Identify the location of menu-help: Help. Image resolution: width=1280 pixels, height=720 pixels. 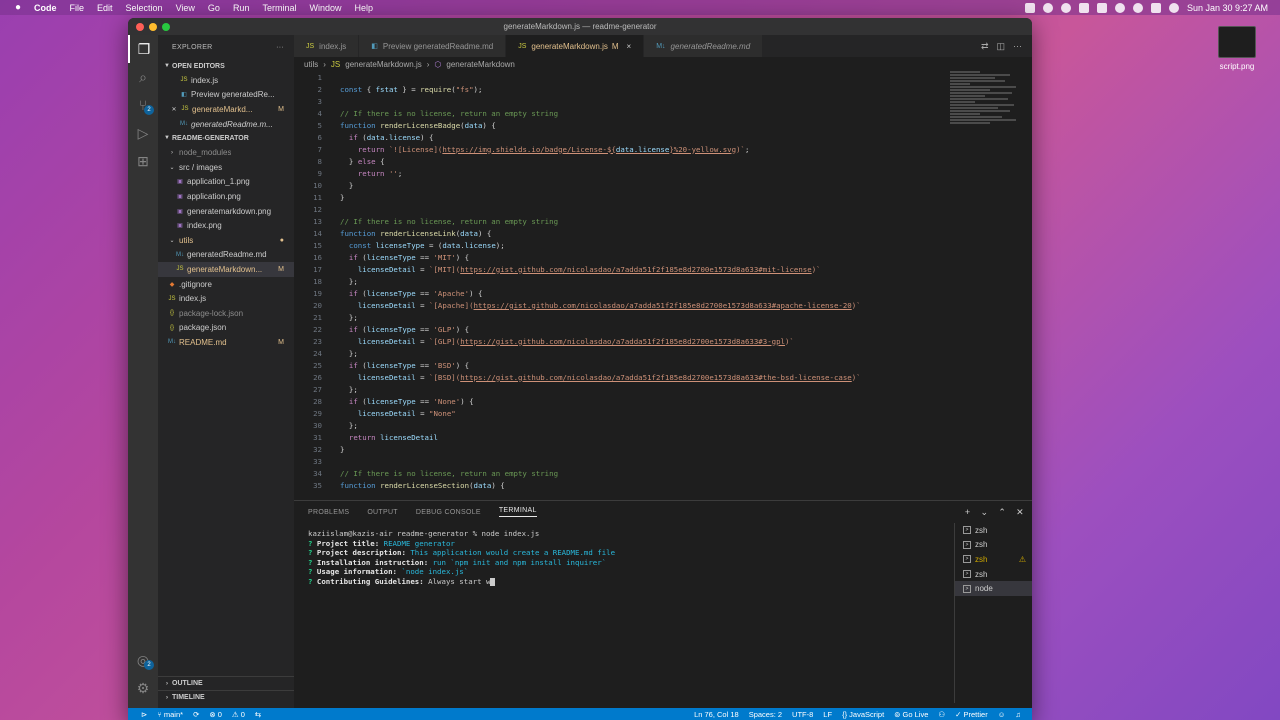
(363, 8).